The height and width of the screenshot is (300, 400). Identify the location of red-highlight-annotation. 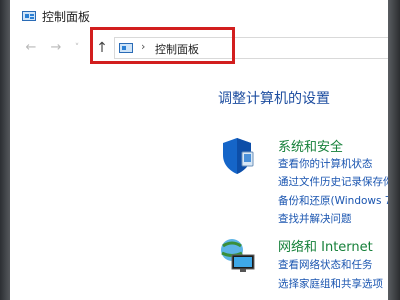
(162, 45).